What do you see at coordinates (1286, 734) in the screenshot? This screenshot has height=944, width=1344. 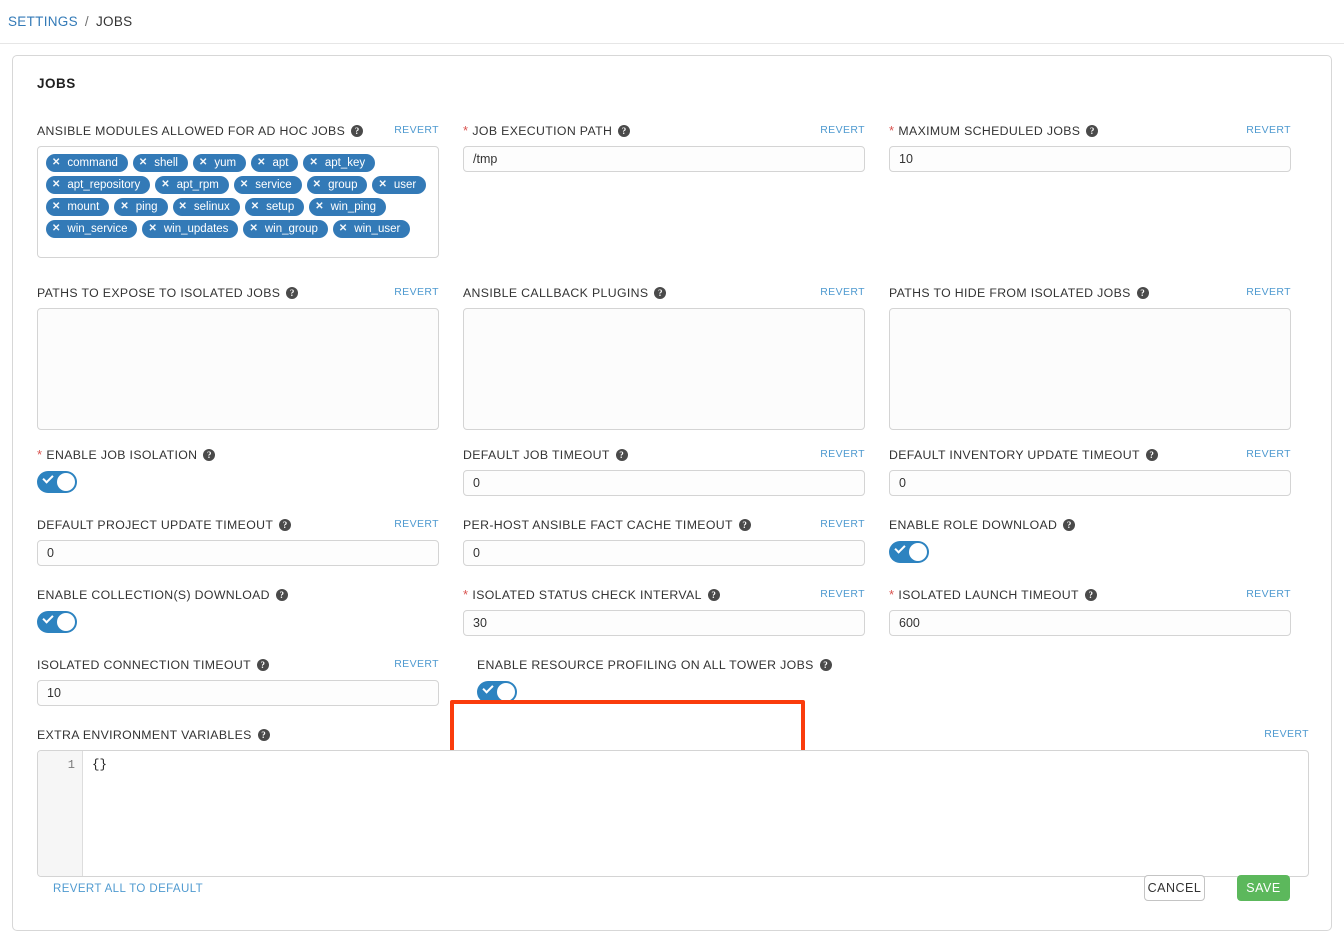 I see `revert-extra-environment-variables: REVERT` at bounding box center [1286, 734].